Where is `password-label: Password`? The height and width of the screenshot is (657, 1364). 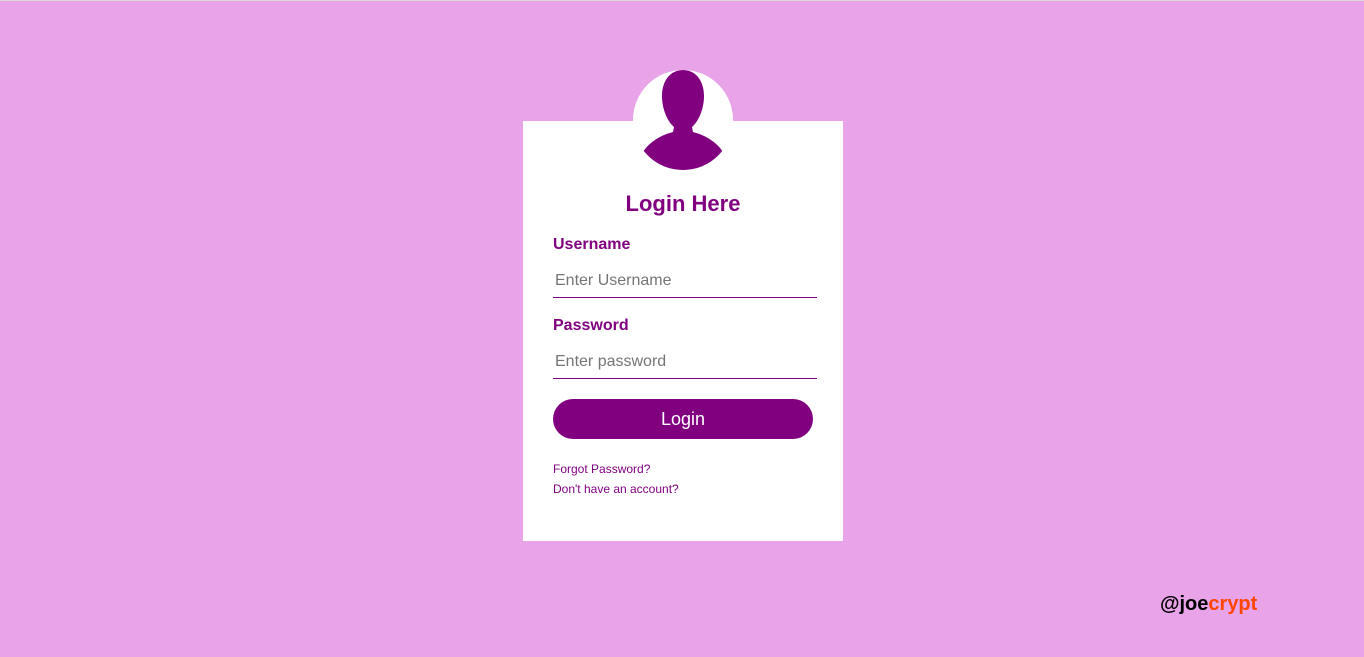 password-label: Password is located at coordinates (591, 325).